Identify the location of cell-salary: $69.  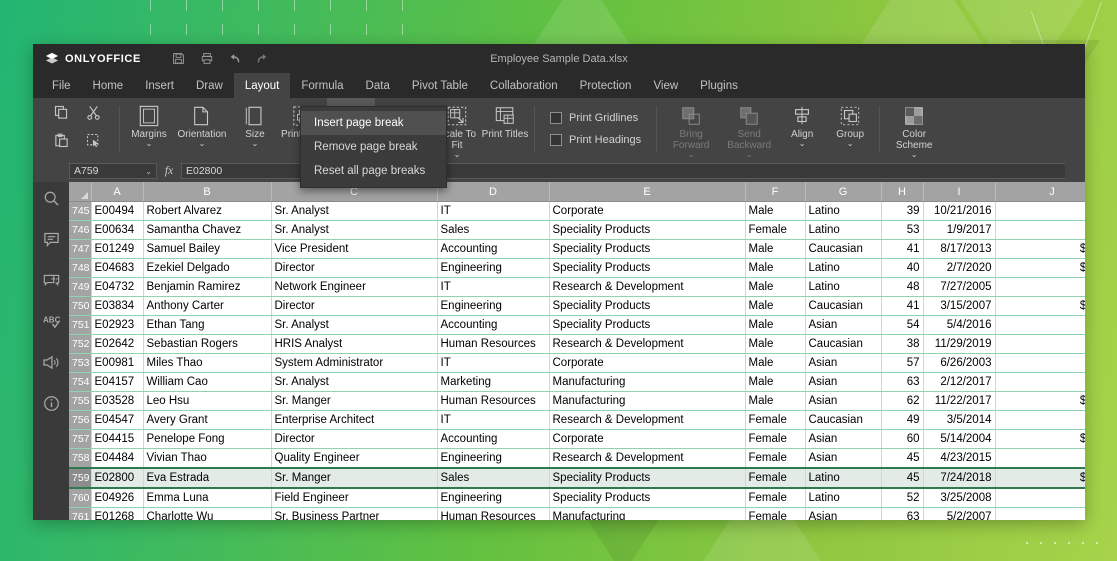
(1040, 344).